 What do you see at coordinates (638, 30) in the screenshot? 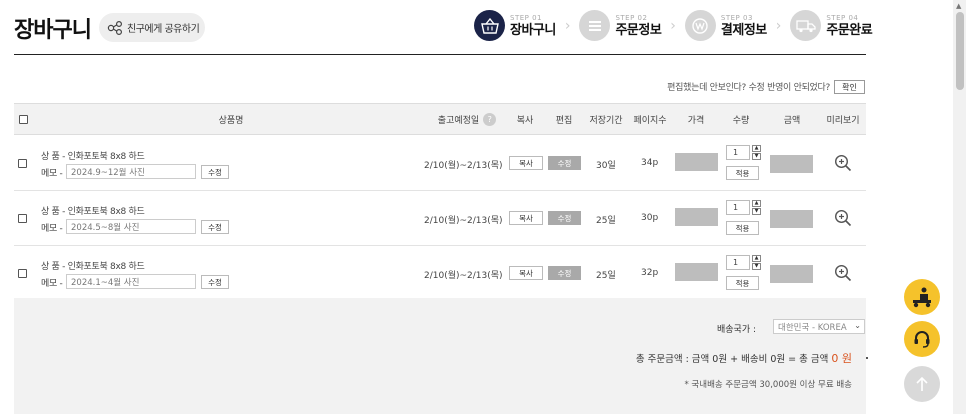
I see `step-label: 주문정보` at bounding box center [638, 30].